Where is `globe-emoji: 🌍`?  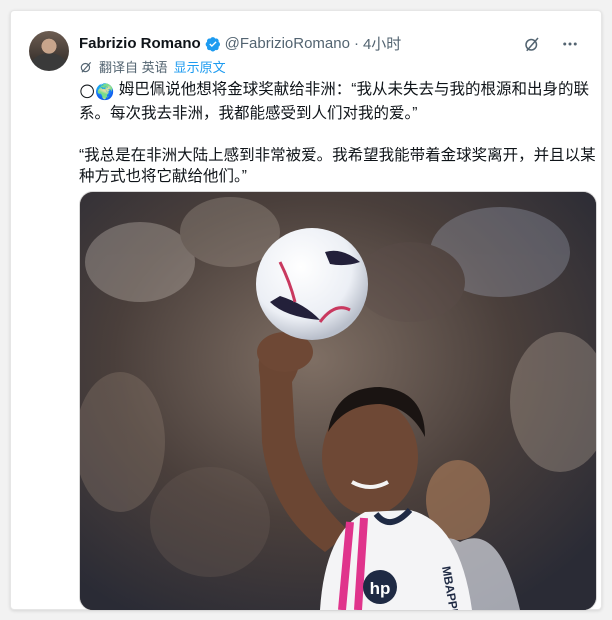 globe-emoji: 🌍 is located at coordinates (105, 92).